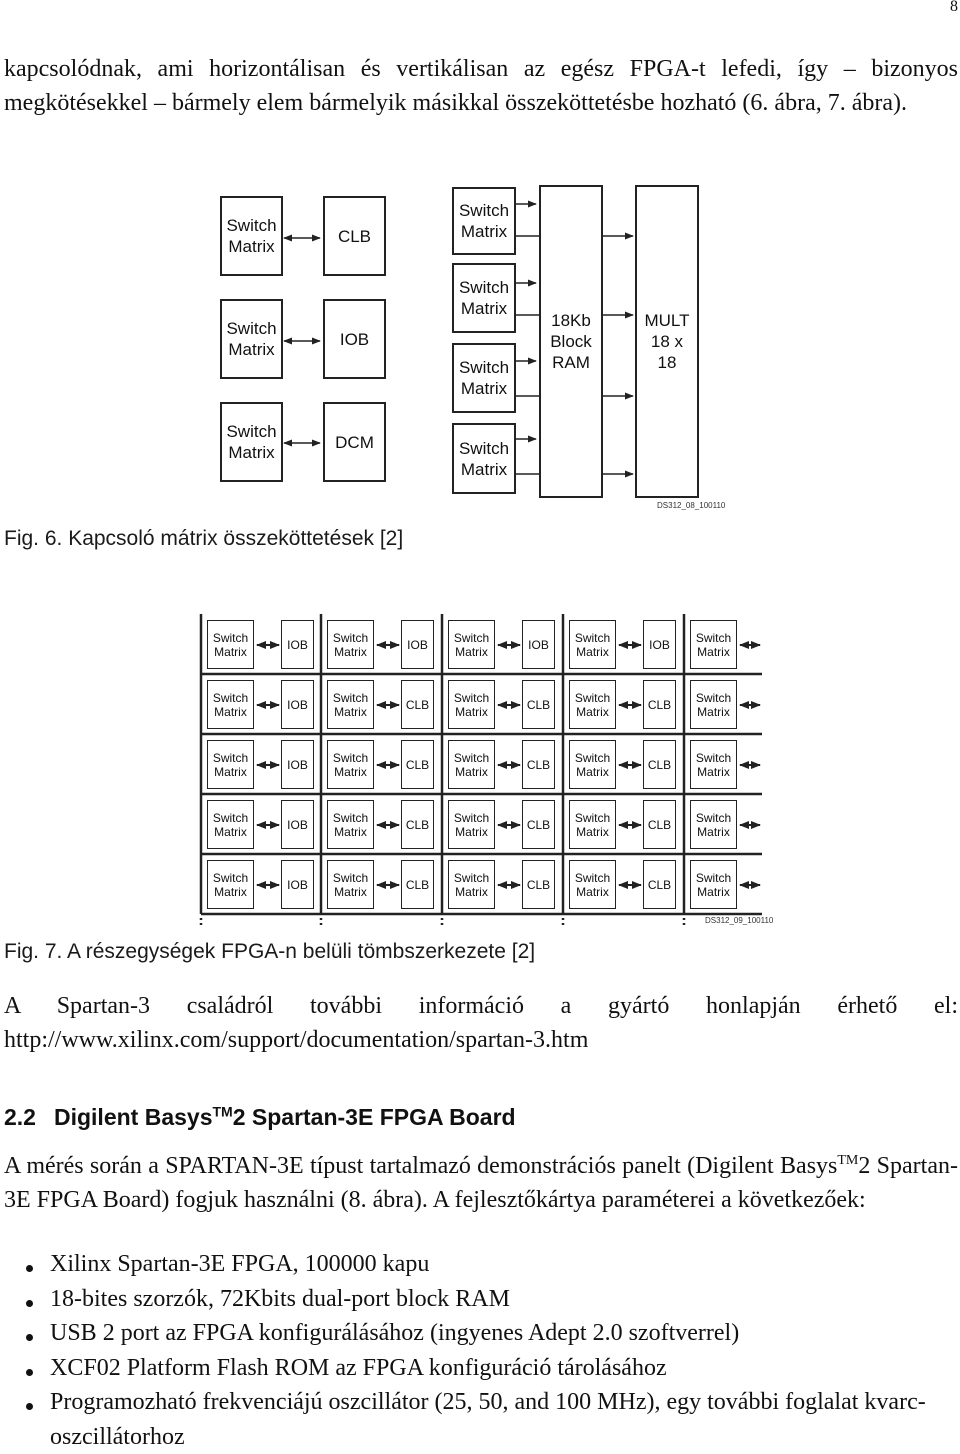 This screenshot has height=1454, width=960. I want to click on list-item: Xilinx Spartan-3E FPGA, 100000 kapu, so click(490, 1264).